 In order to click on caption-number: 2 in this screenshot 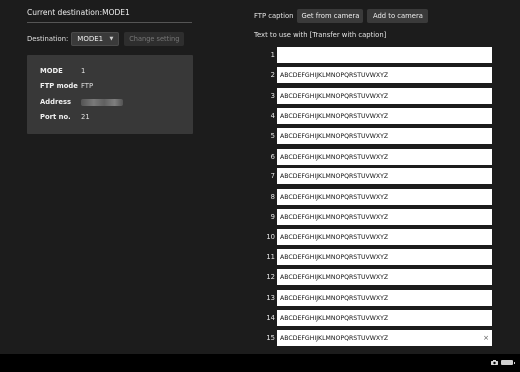, I will do `click(272, 75)`.